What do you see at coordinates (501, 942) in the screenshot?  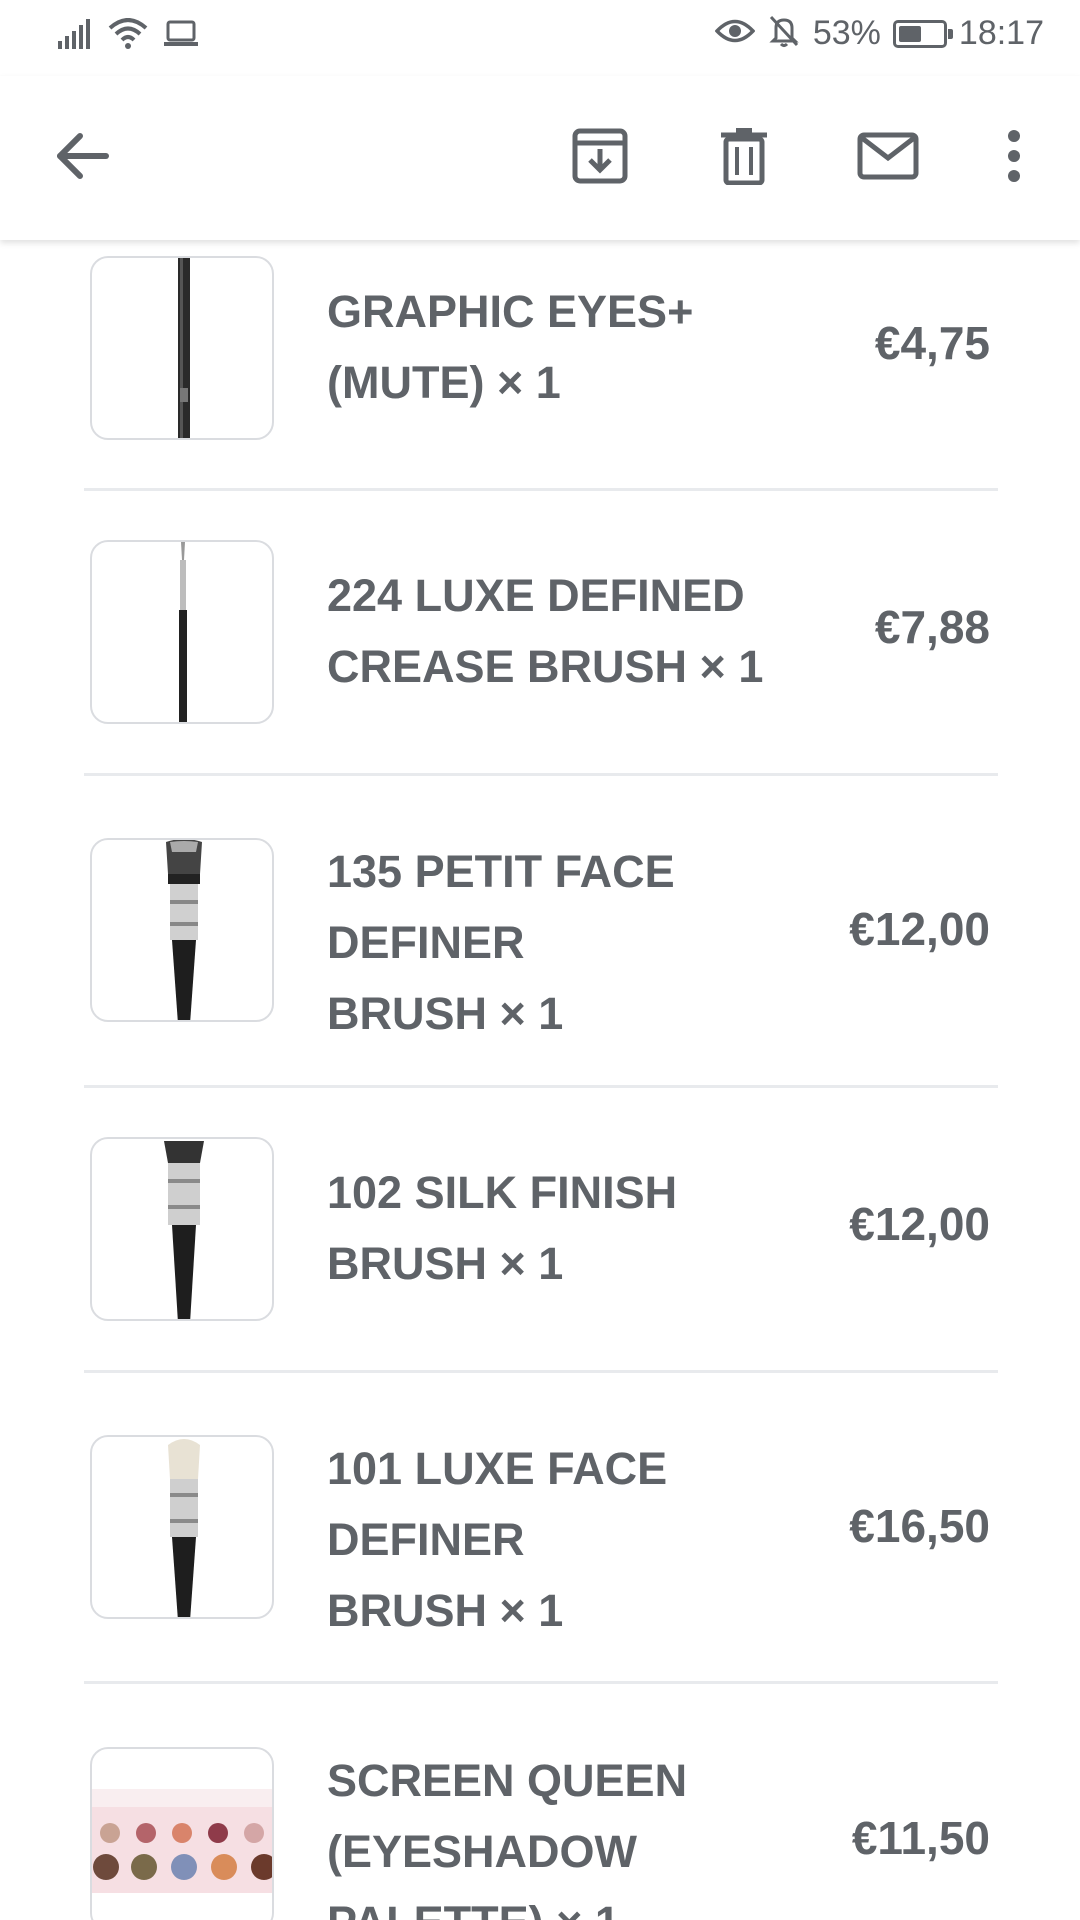 I see `item-name: 135 PETIT FACE DEFINER BRUSH × 1` at bounding box center [501, 942].